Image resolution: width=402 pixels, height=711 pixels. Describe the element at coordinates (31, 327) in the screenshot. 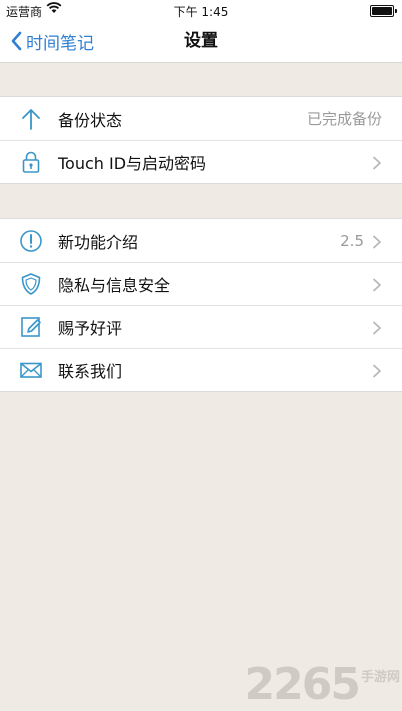

I see `edit-pen-icon` at that location.